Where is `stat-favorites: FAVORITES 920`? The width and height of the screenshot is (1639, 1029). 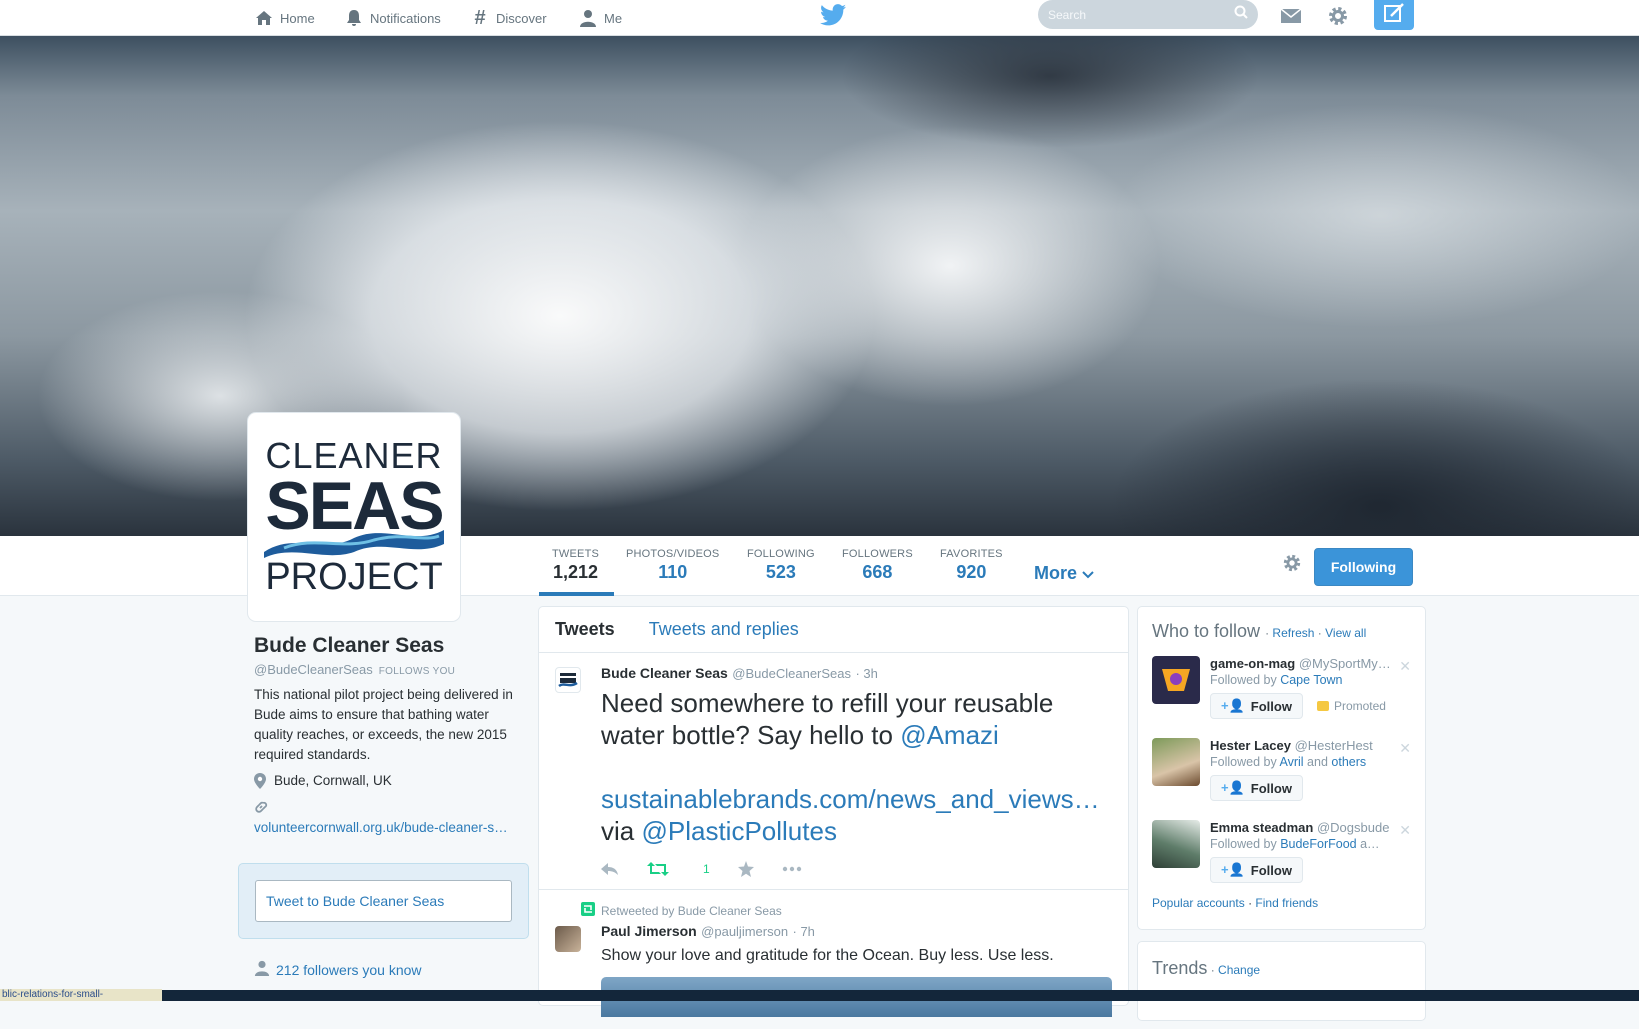
stat-favorites: FAVORITES 920 is located at coordinates (971, 565).